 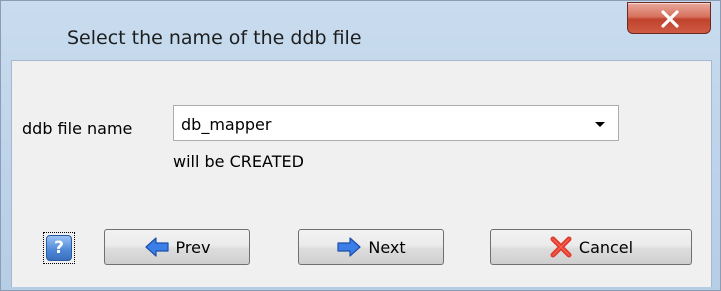 I want to click on close-button, so click(x=669, y=18).